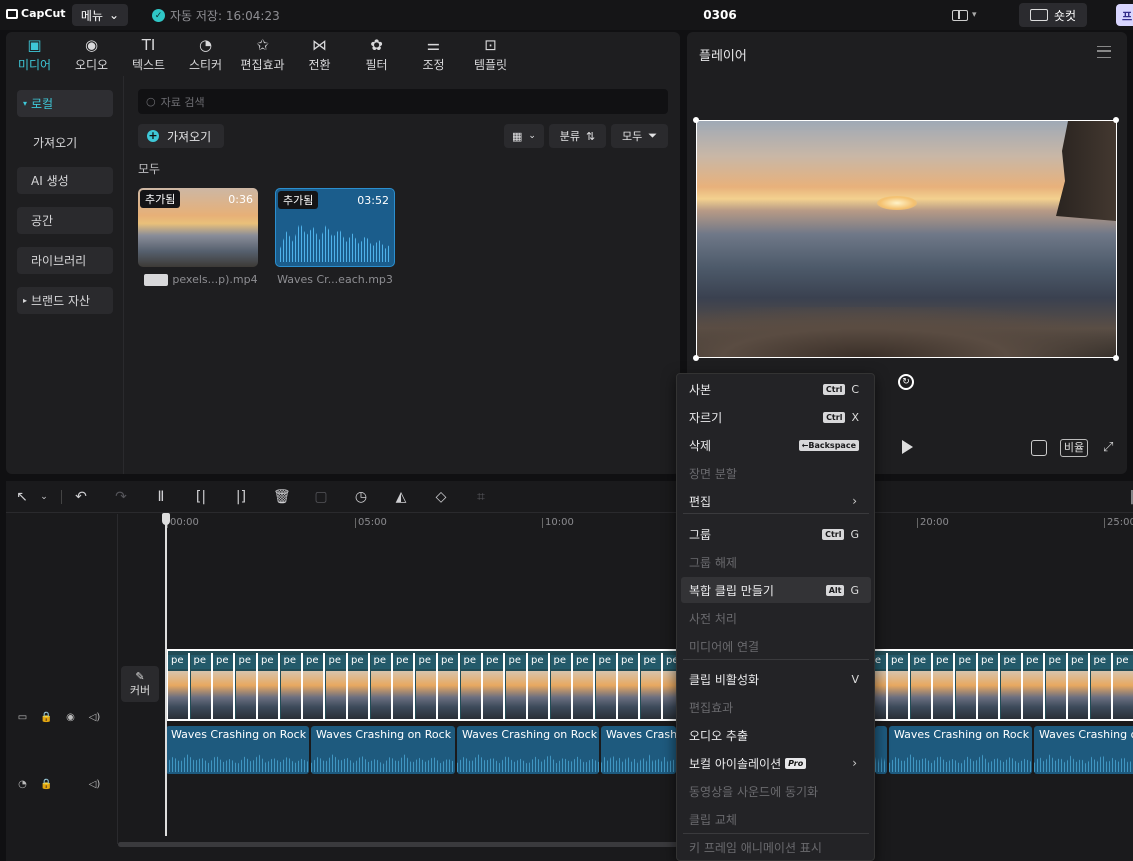 The image size is (1133, 861). Describe the element at coordinates (153, 135) in the screenshot. I see `plus-icon: +` at that location.